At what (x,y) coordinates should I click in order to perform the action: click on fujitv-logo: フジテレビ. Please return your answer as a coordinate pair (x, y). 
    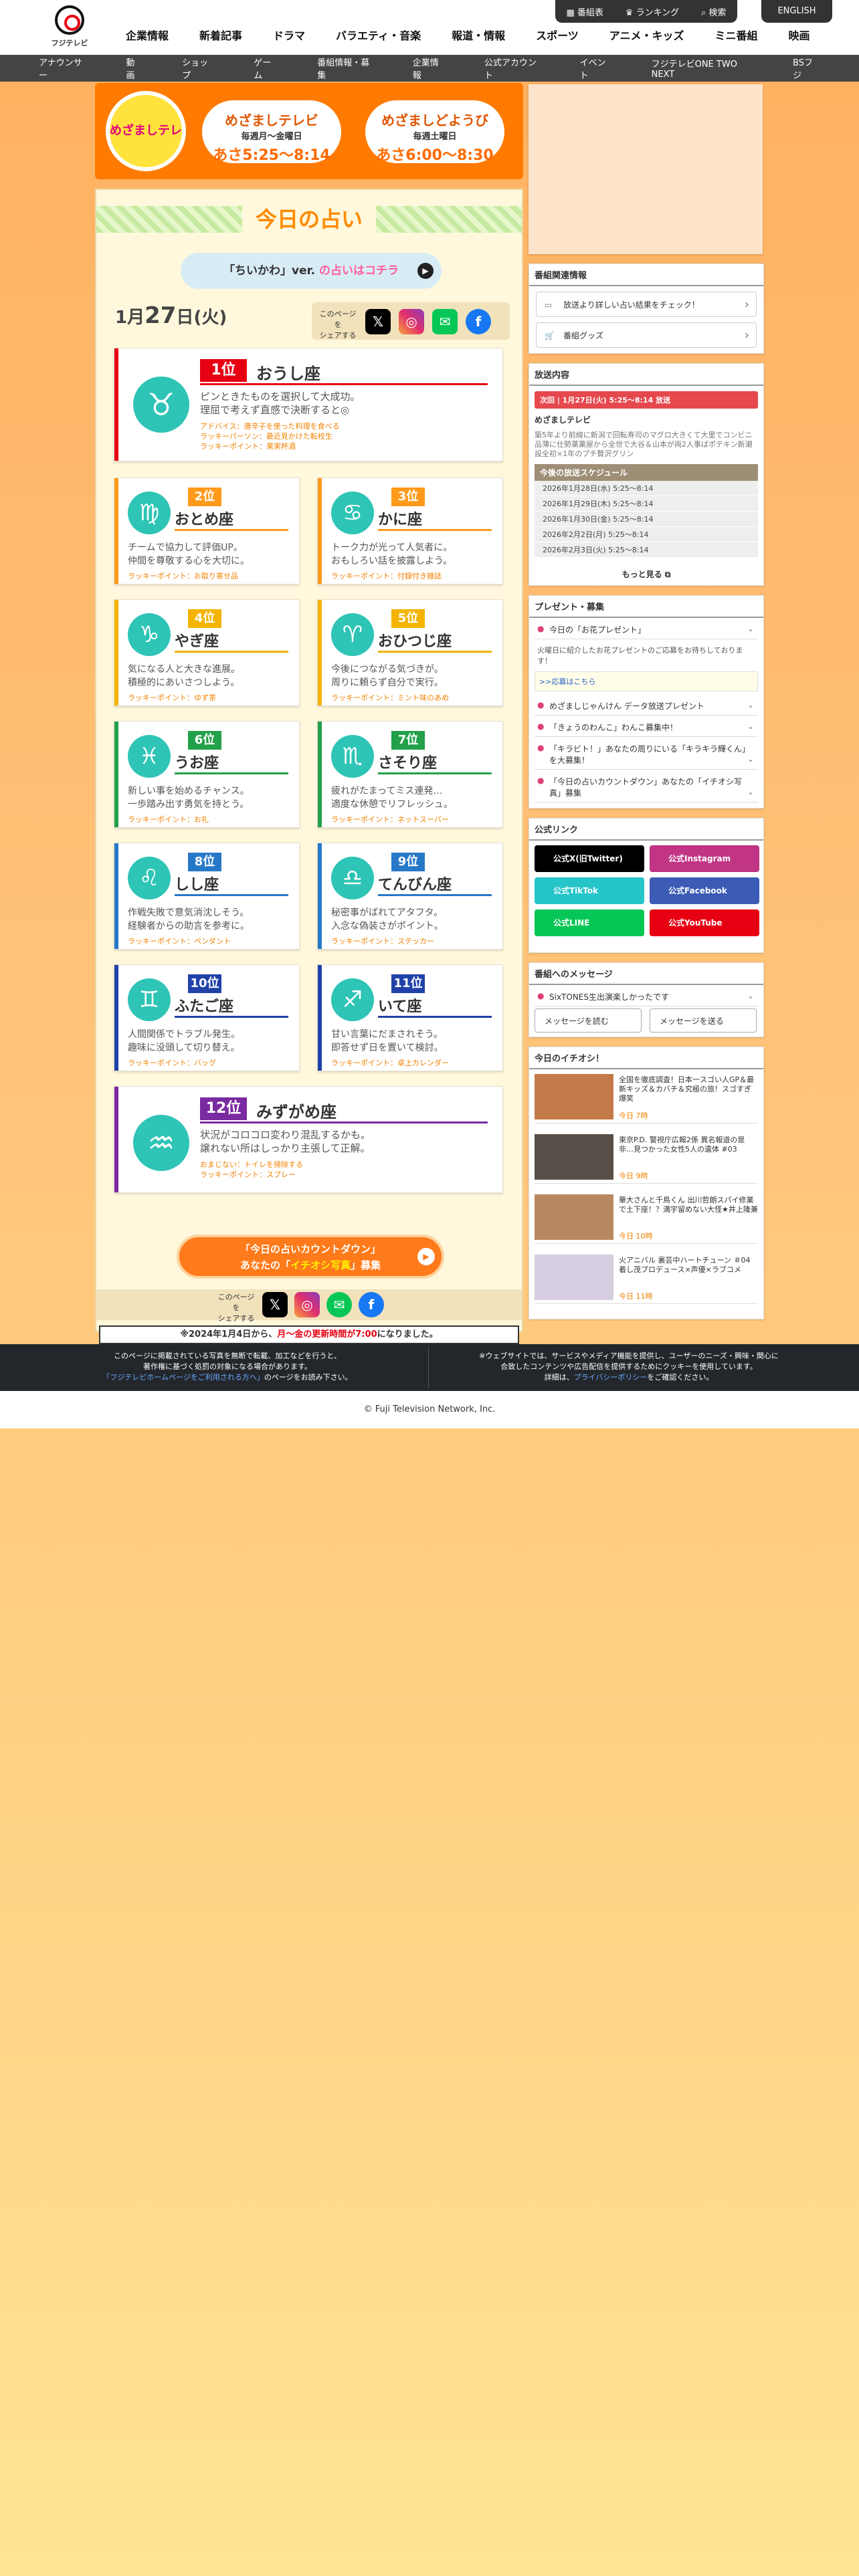
    Looking at the image, I should click on (69, 26).